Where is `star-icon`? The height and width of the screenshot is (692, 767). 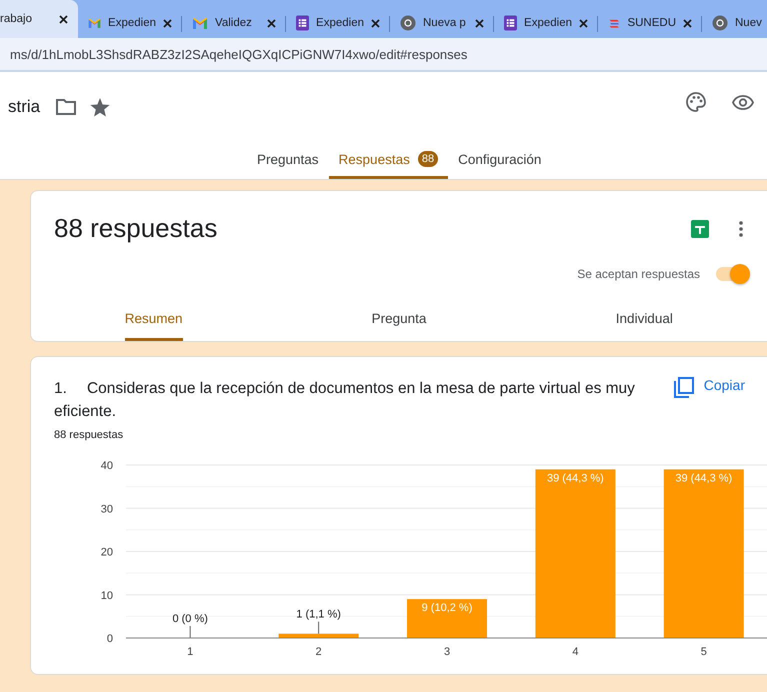 star-icon is located at coordinates (100, 107).